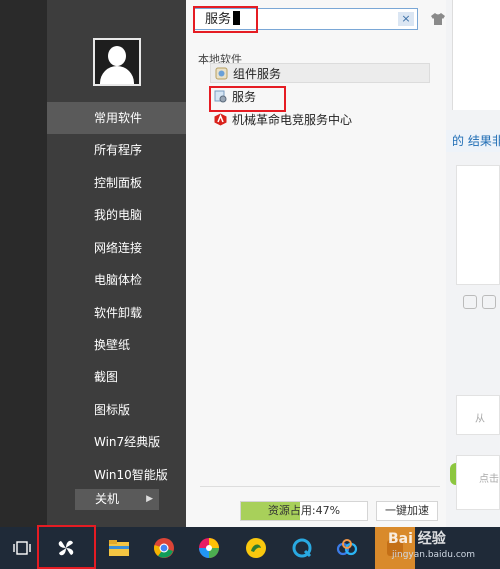  I want to click on q-browser-icon, so click(302, 548).